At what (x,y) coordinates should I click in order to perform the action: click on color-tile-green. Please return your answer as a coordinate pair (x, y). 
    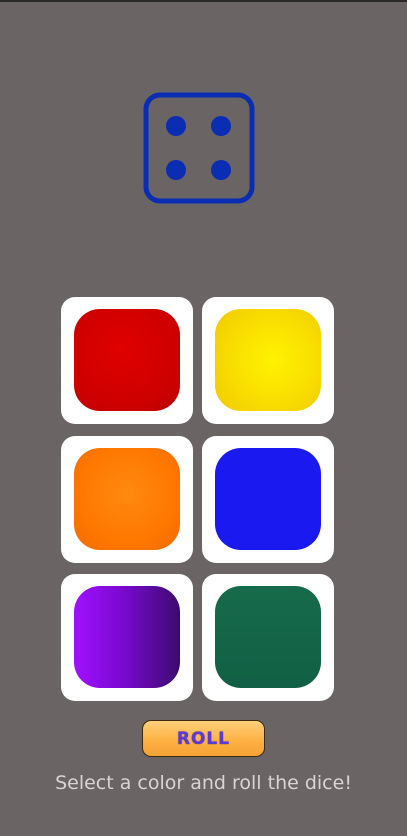
    Looking at the image, I should click on (268, 637).